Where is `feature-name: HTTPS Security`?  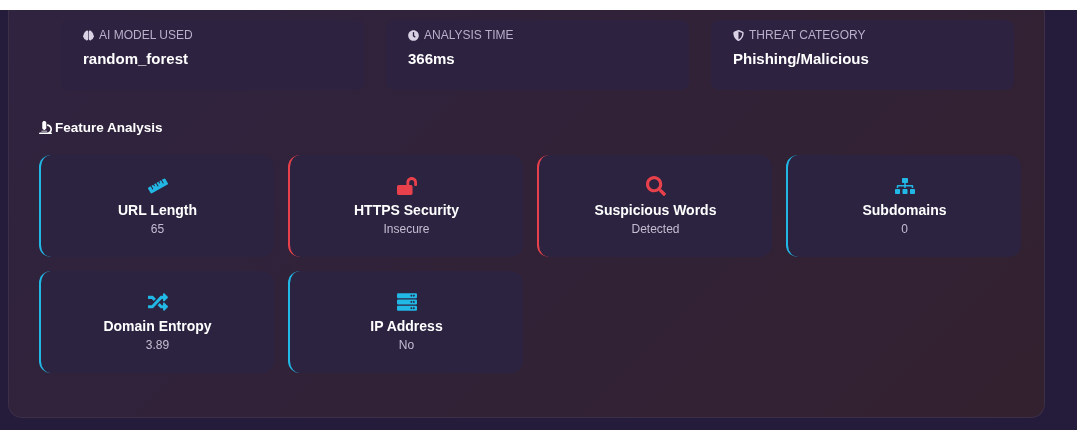
feature-name: HTTPS Security is located at coordinates (406, 210).